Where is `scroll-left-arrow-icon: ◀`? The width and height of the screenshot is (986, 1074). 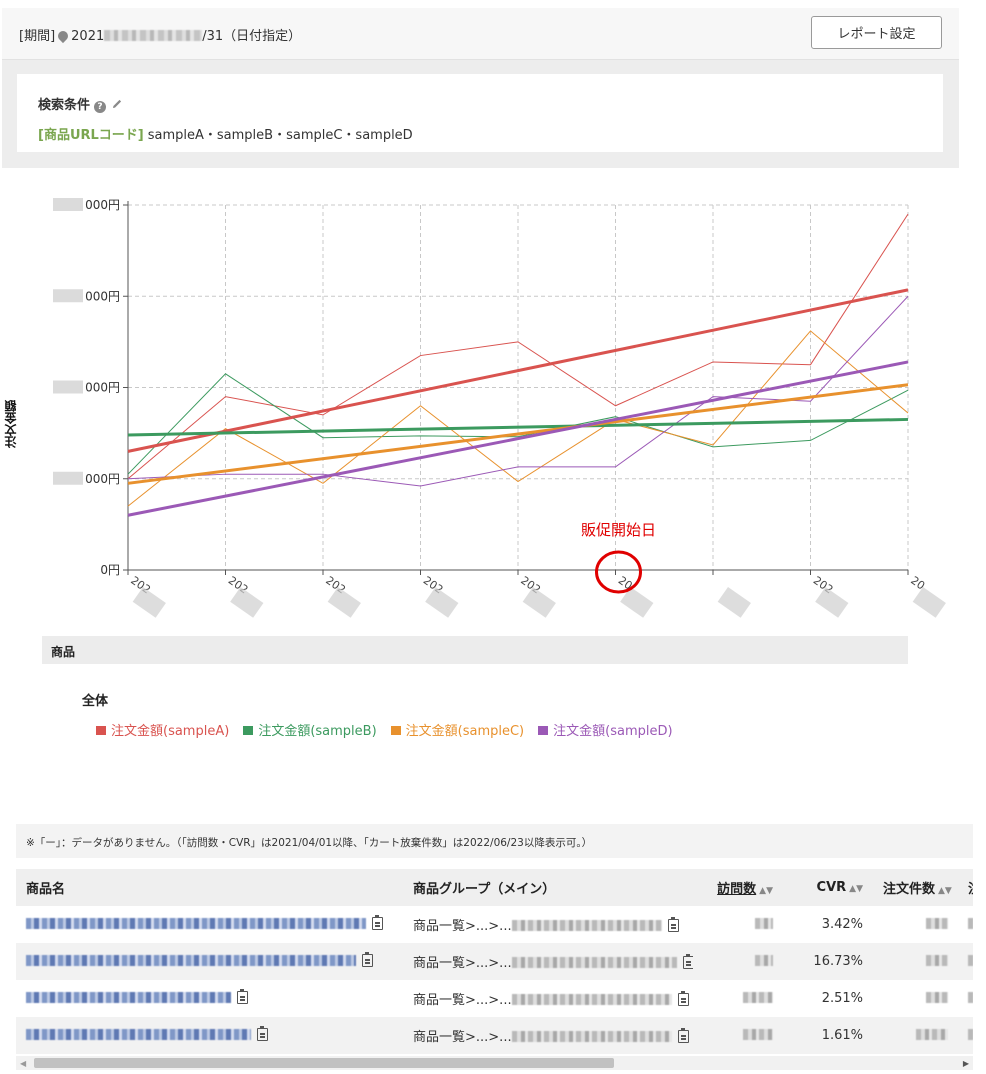 scroll-left-arrow-icon: ◀ is located at coordinates (23, 1063).